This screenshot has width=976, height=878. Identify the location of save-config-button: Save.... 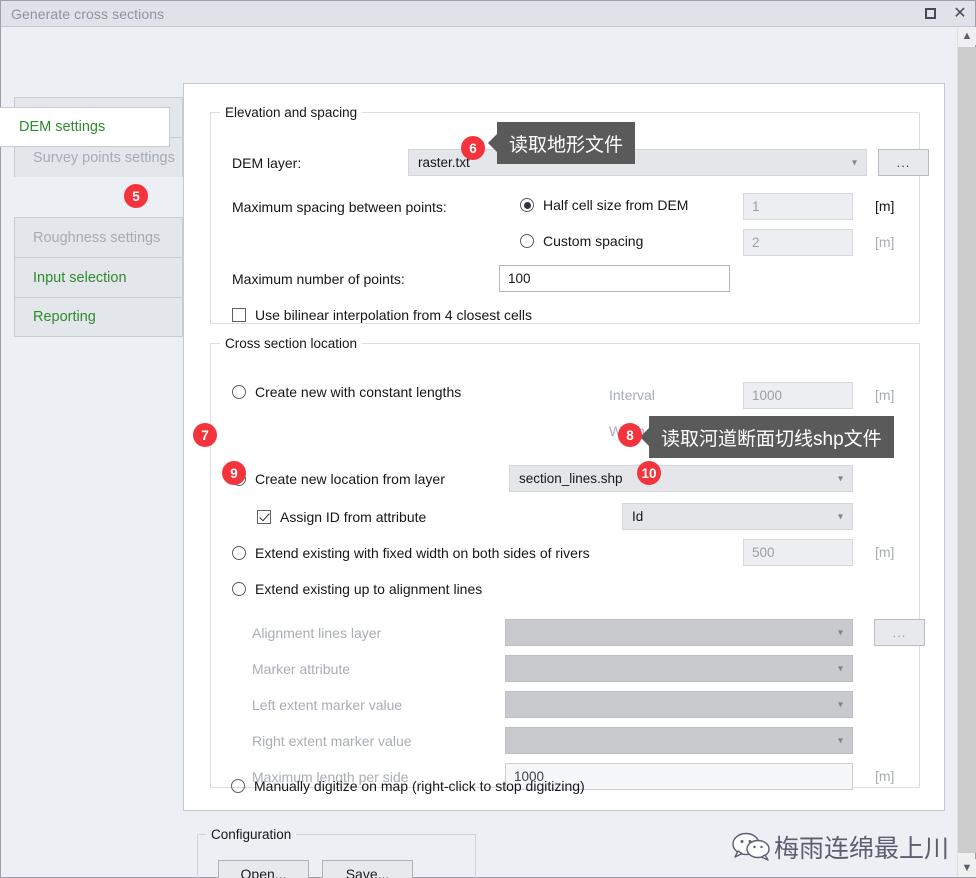
(367, 869).